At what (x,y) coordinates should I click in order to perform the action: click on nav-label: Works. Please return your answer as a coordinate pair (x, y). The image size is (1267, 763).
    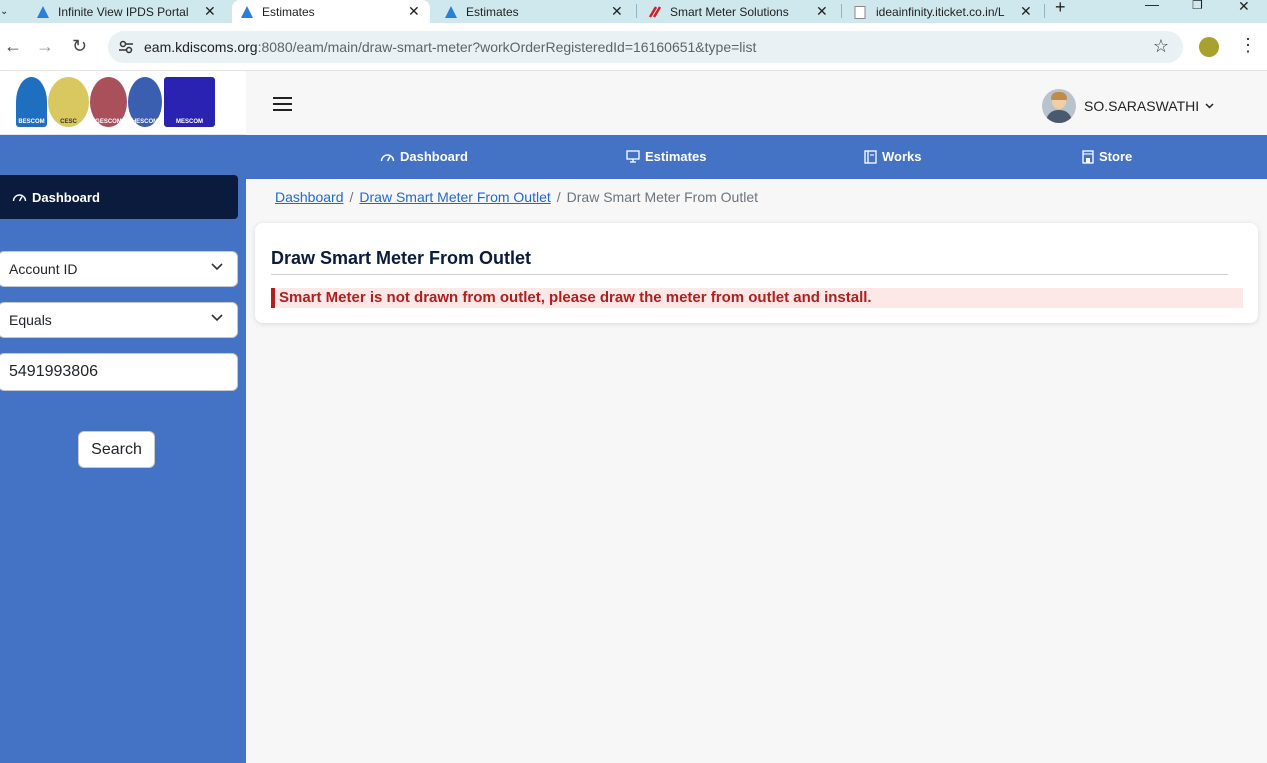
    Looking at the image, I should click on (902, 156).